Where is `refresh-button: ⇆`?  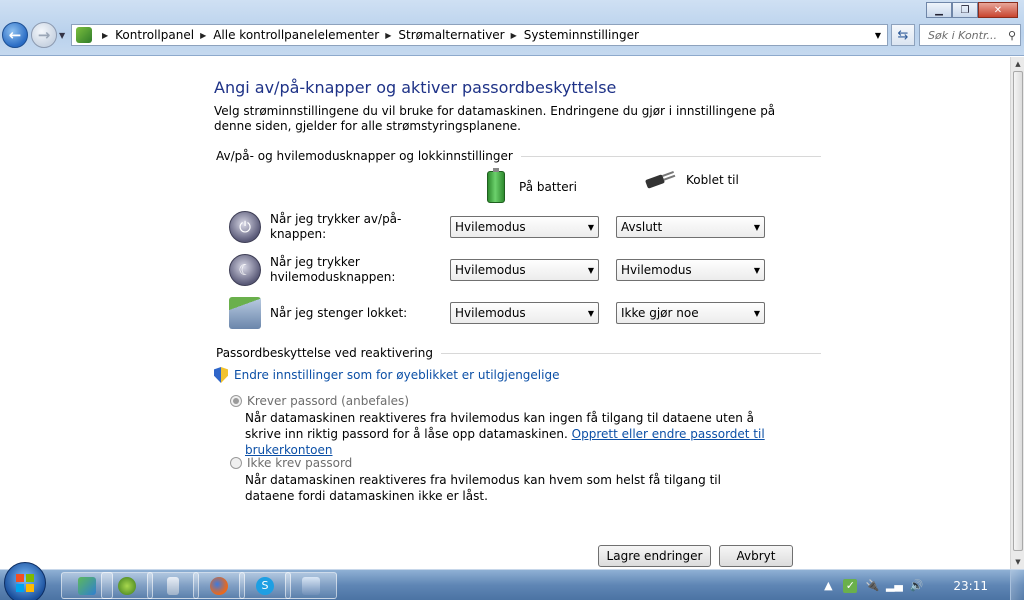 refresh-button: ⇆ is located at coordinates (903, 35).